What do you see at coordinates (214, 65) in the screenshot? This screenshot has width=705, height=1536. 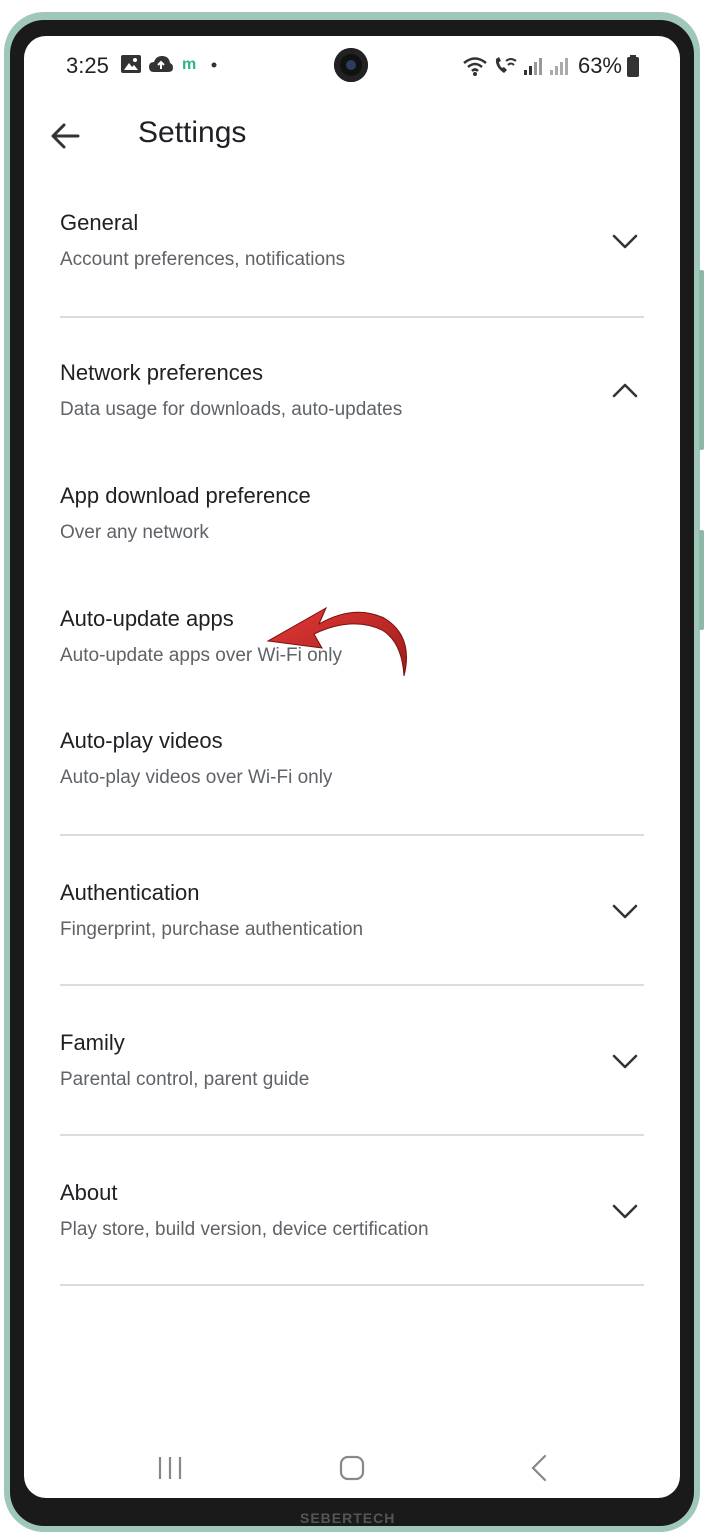 I see `dot-icon` at bounding box center [214, 65].